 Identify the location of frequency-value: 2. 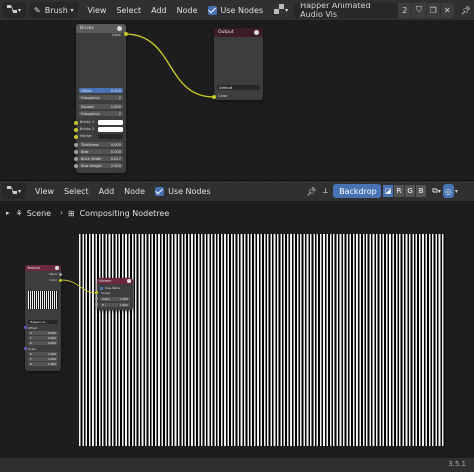
(119, 97).